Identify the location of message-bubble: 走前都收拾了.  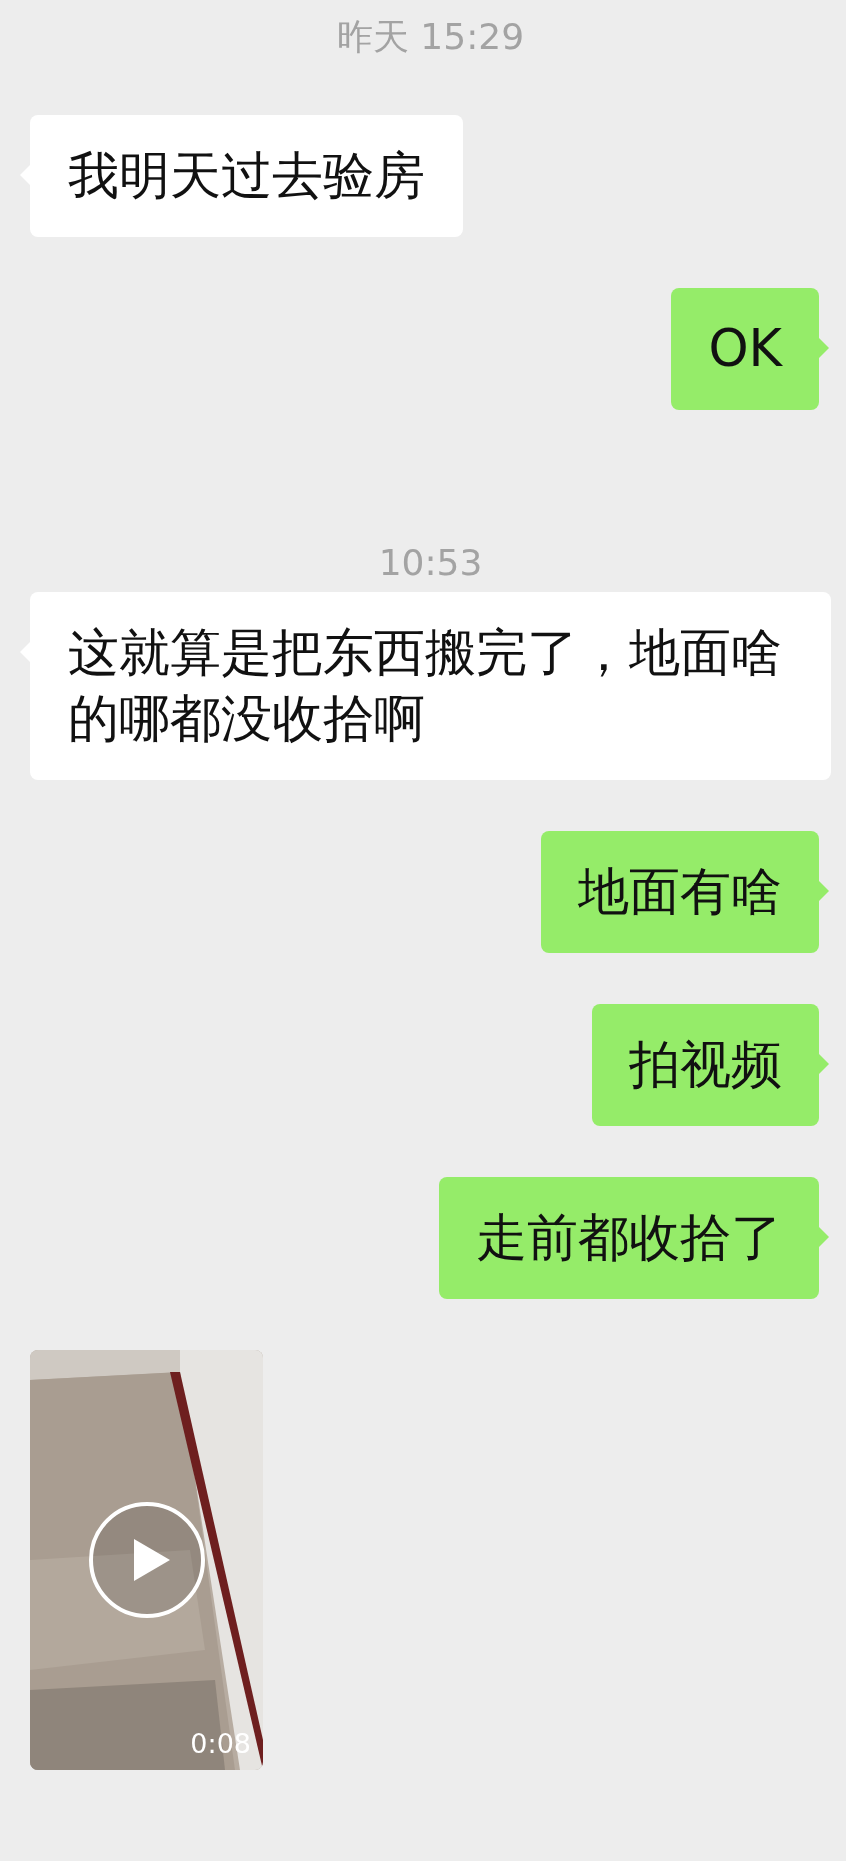
(629, 1238).